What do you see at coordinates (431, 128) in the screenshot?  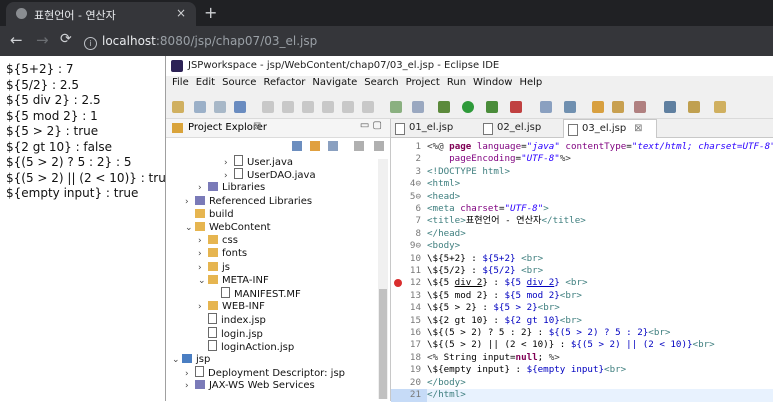 I see `editor-tab: 01_el.jsp` at bounding box center [431, 128].